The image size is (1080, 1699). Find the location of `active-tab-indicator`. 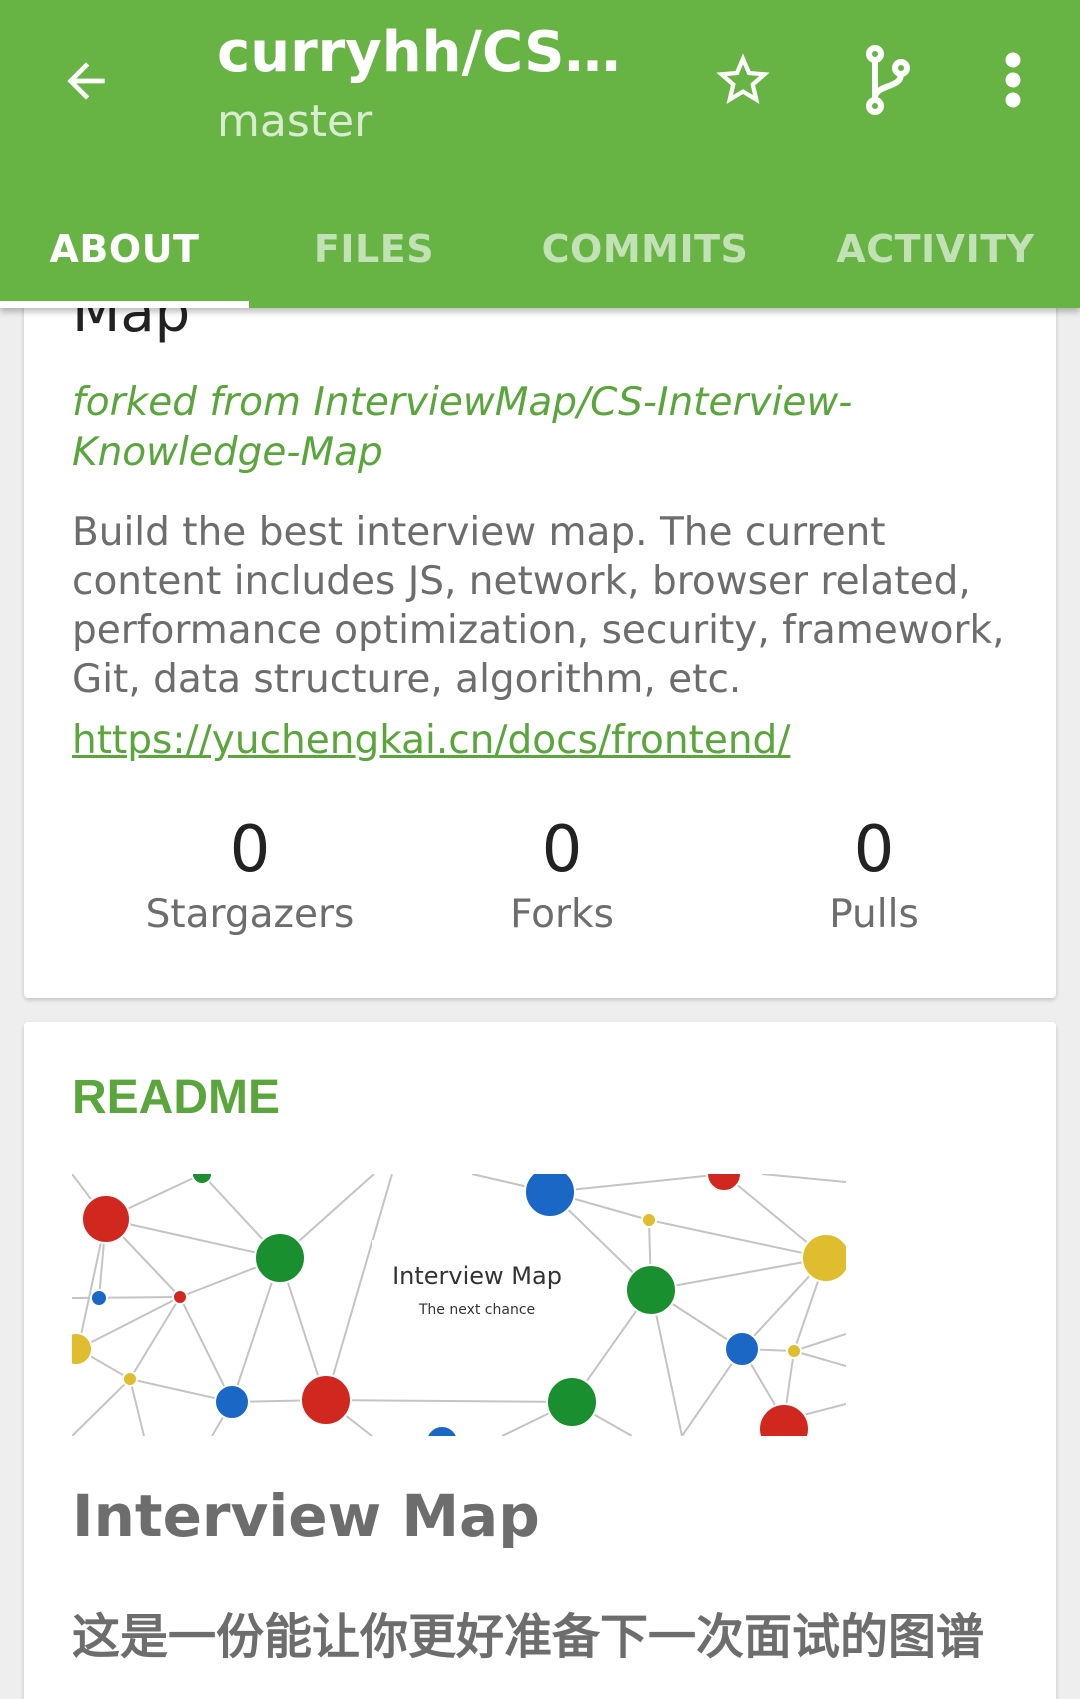

active-tab-indicator is located at coordinates (124, 304).